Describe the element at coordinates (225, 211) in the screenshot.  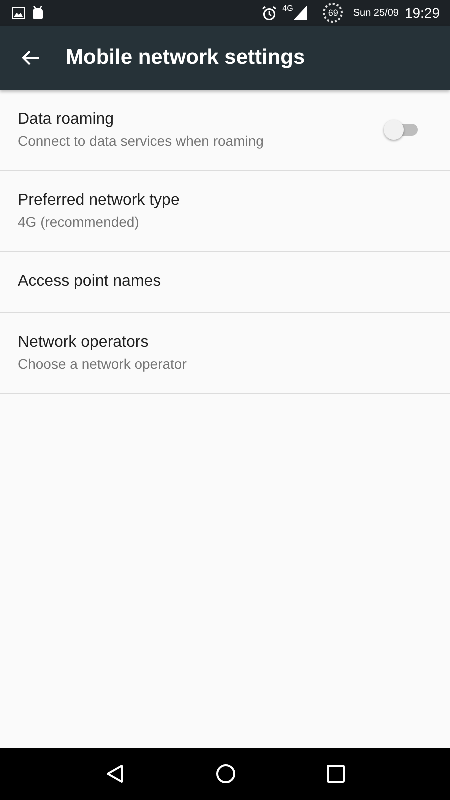
I see `setting-item: Preferred network type 4G (recommended)` at that location.